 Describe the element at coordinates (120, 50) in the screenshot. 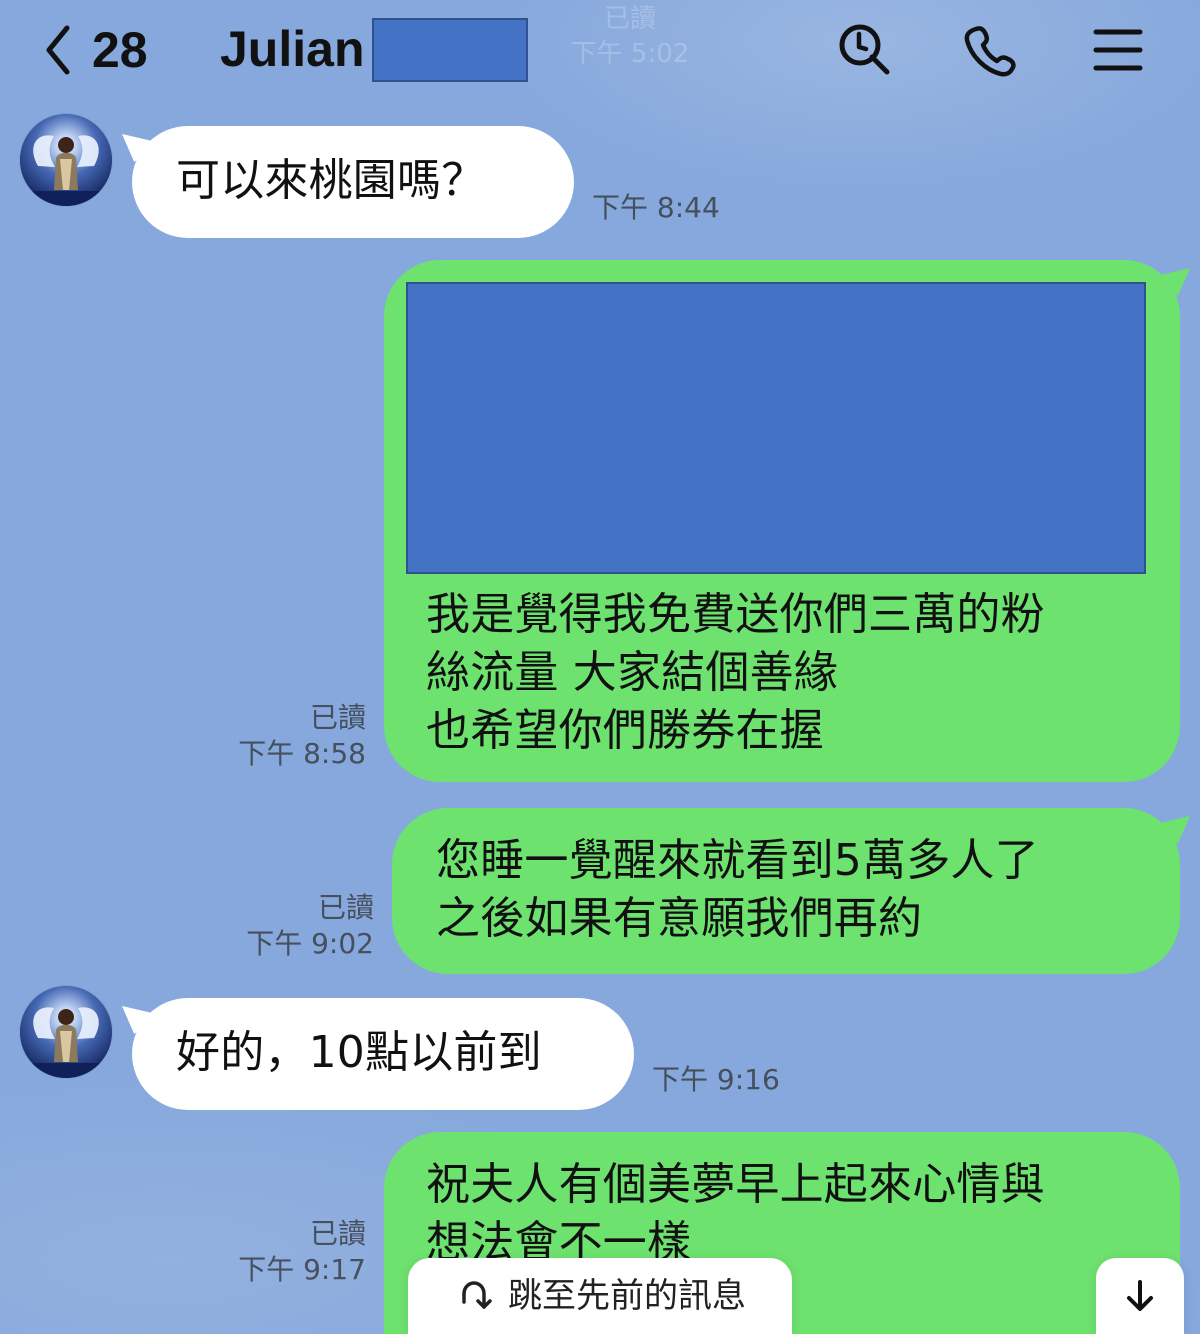

I see `unread-count: 28` at that location.